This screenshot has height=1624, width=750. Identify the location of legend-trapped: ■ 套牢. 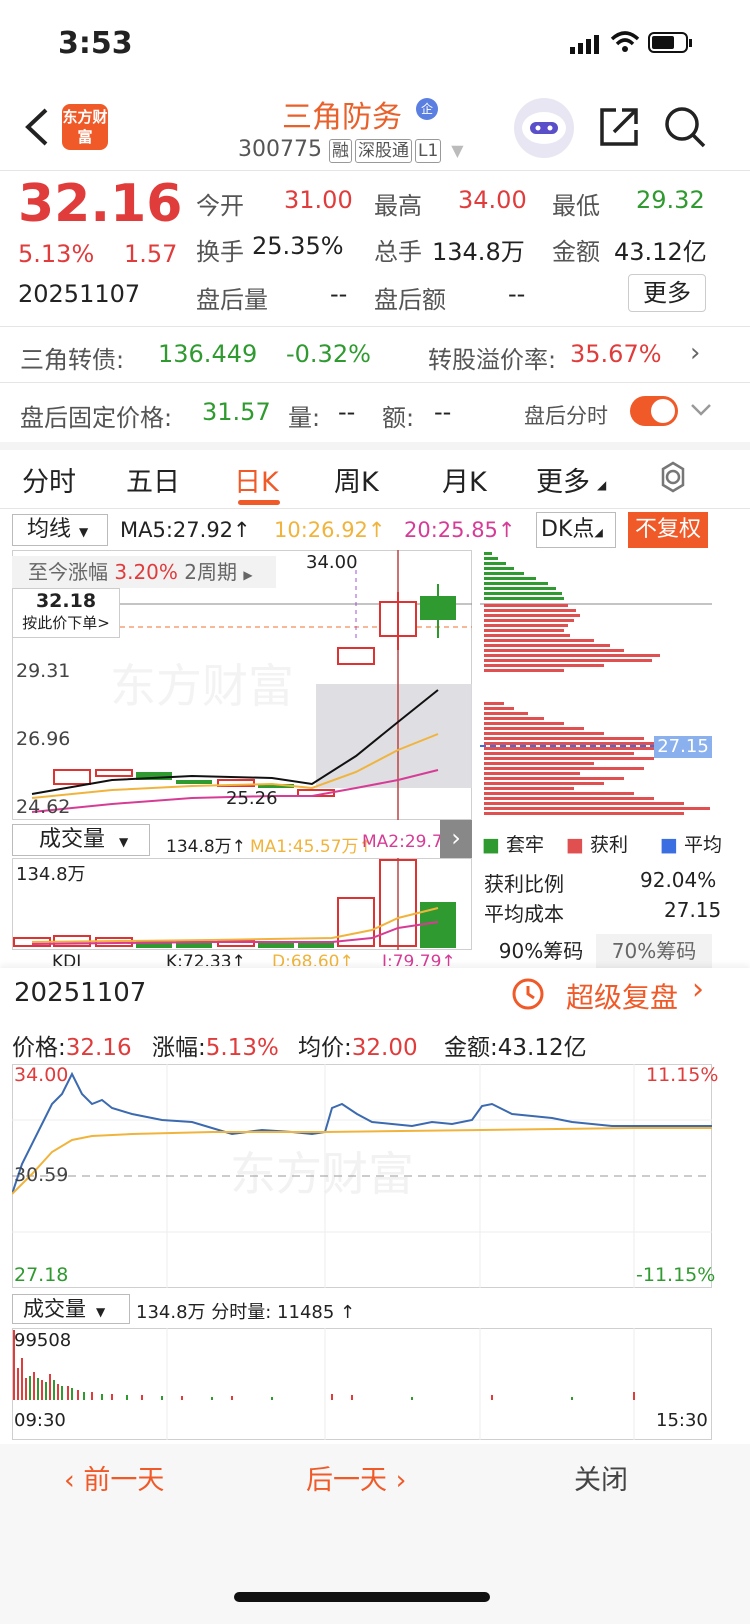
(513, 845).